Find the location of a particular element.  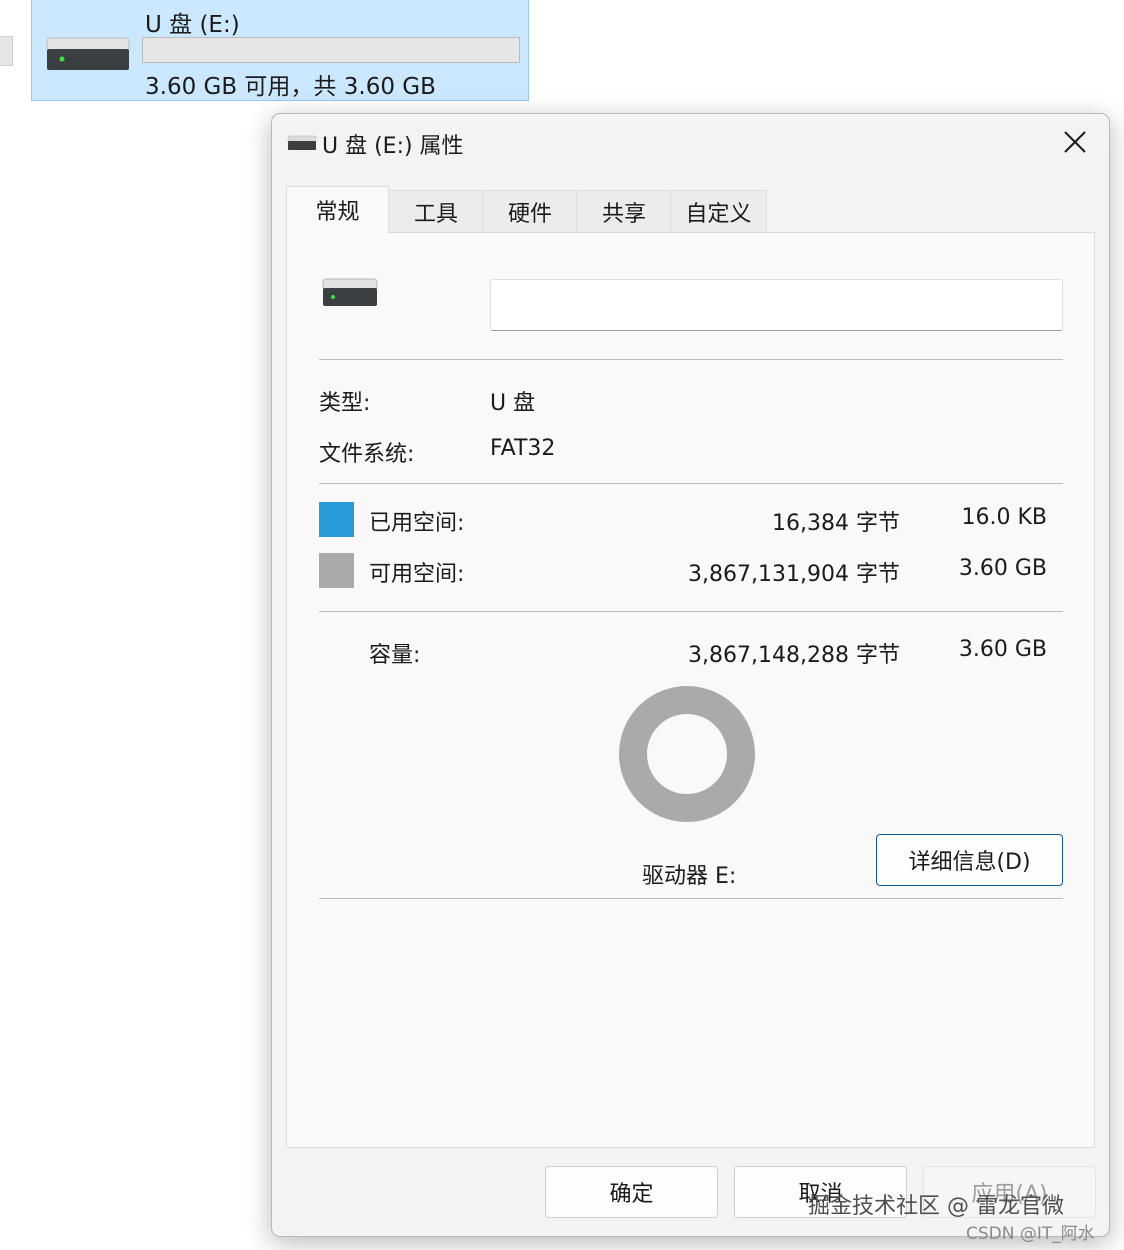

tile-usage-bar is located at coordinates (331, 50).